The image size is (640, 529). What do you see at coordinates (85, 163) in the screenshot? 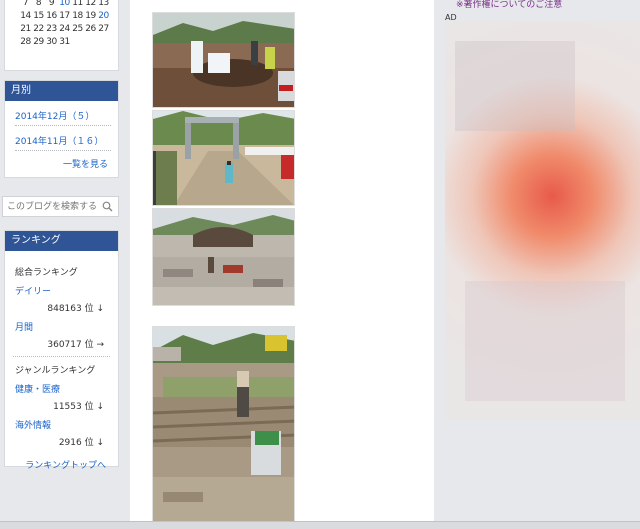
I see `archive-more-link: 一覧を見る` at bounding box center [85, 163].